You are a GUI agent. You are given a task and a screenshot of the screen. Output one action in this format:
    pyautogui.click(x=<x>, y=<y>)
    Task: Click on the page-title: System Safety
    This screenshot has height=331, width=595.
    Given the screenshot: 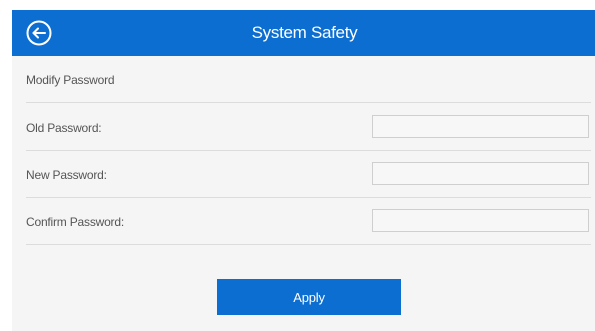 What is the action you would take?
    pyautogui.click(x=304, y=32)
    